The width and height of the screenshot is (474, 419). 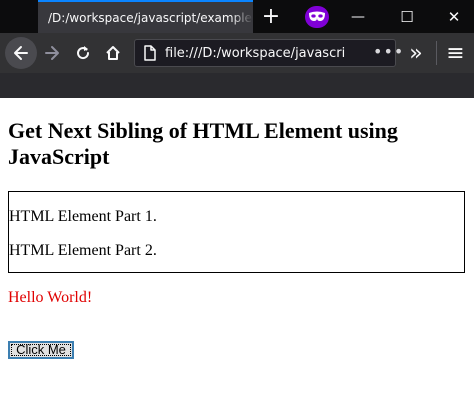 I want to click on output-text: Hello World!, so click(x=50, y=297).